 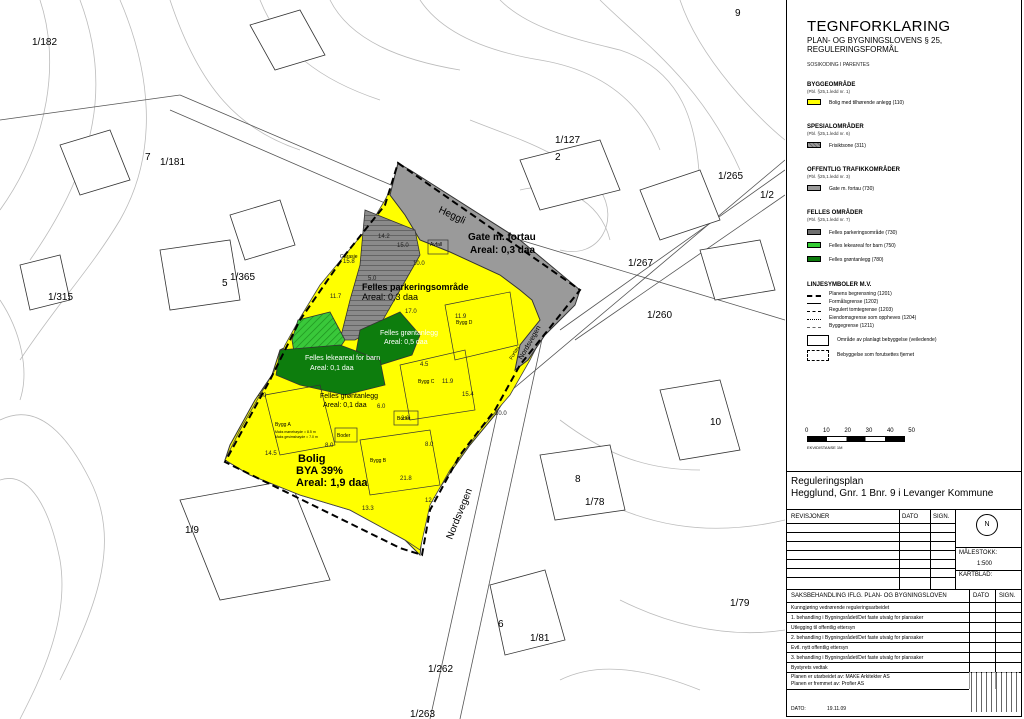 I want to click on north-arrow-icon: N, so click(x=987, y=525).